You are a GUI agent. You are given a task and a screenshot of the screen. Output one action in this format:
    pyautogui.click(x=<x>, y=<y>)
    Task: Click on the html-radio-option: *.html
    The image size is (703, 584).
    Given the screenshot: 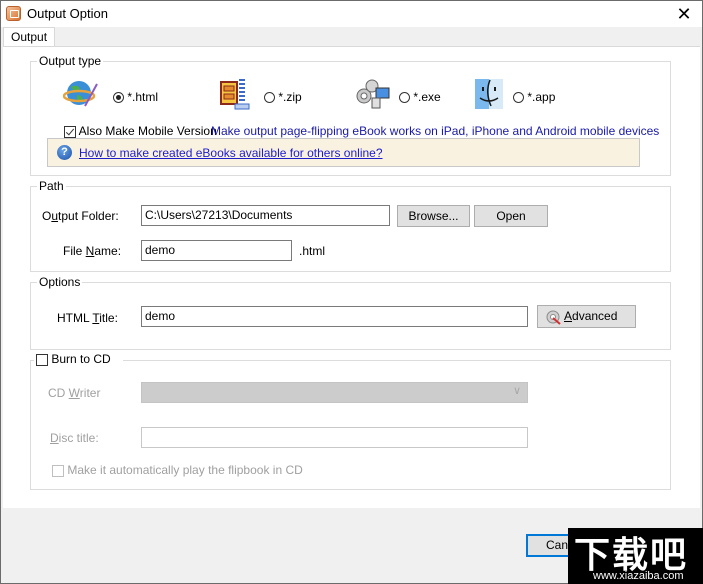 What is the action you would take?
    pyautogui.click(x=135, y=97)
    